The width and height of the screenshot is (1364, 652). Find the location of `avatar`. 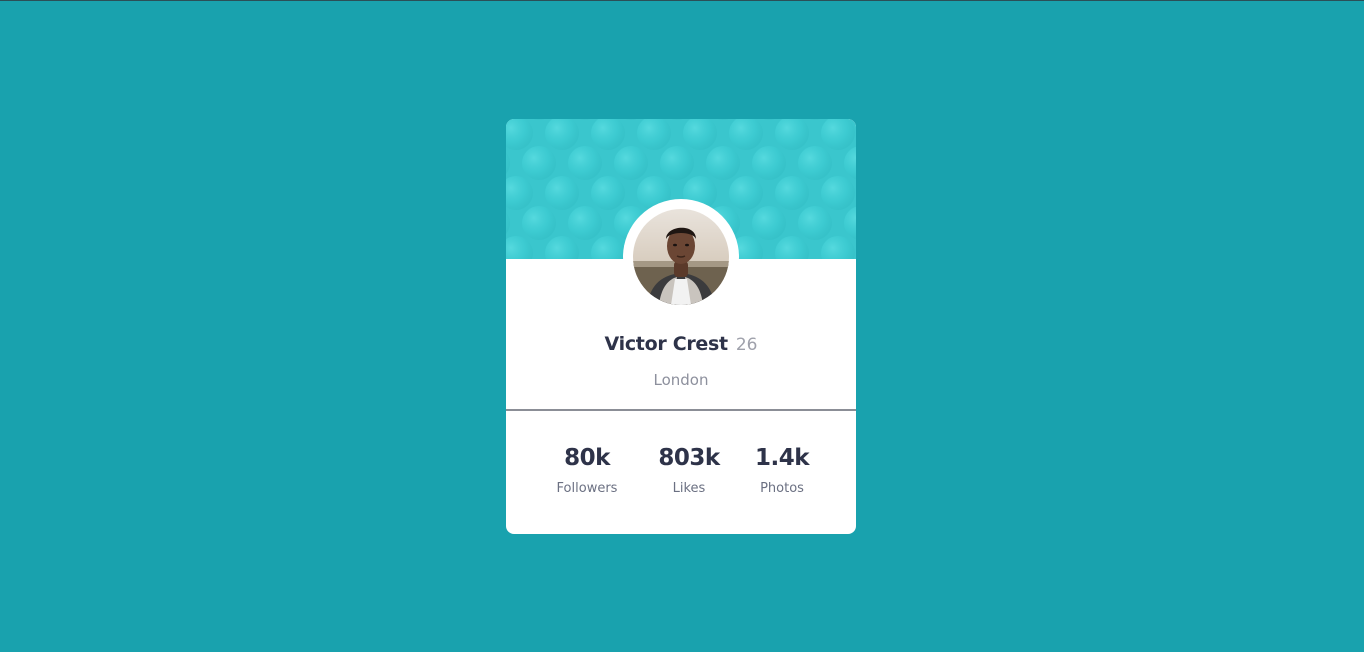

avatar is located at coordinates (681, 257).